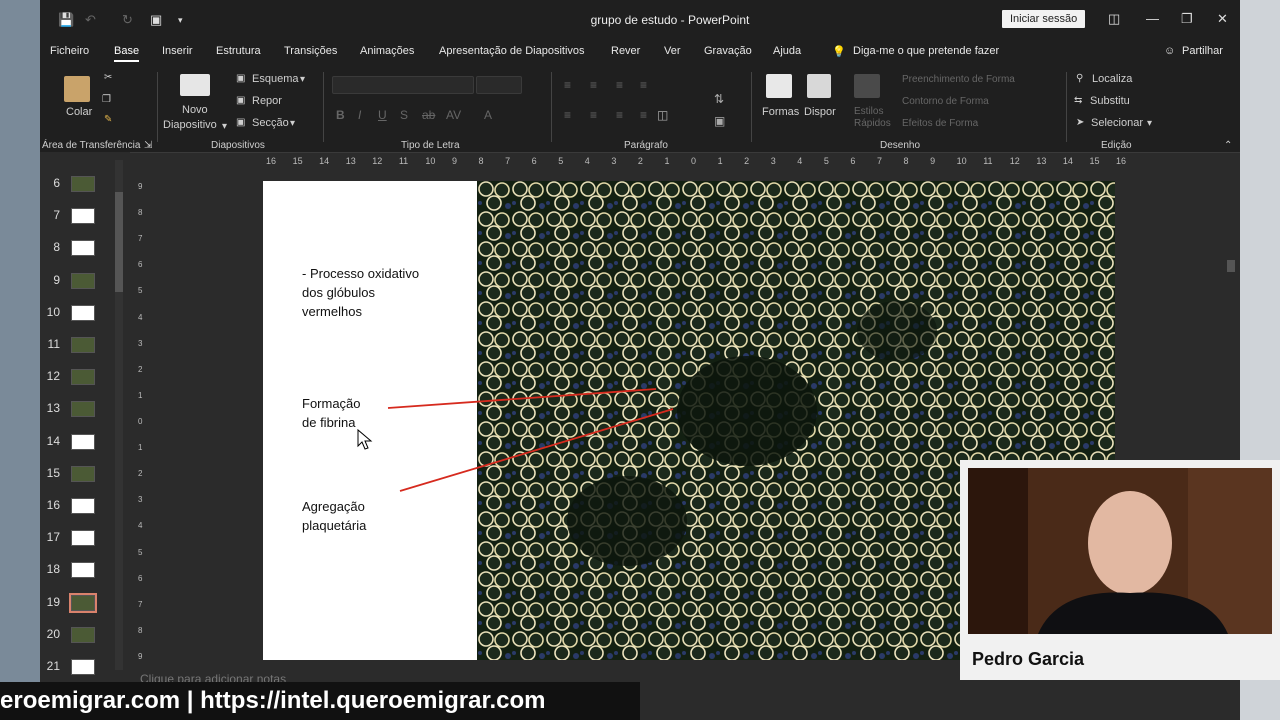  I want to click on decrease-indent-icon: ≡, so click(619, 85).